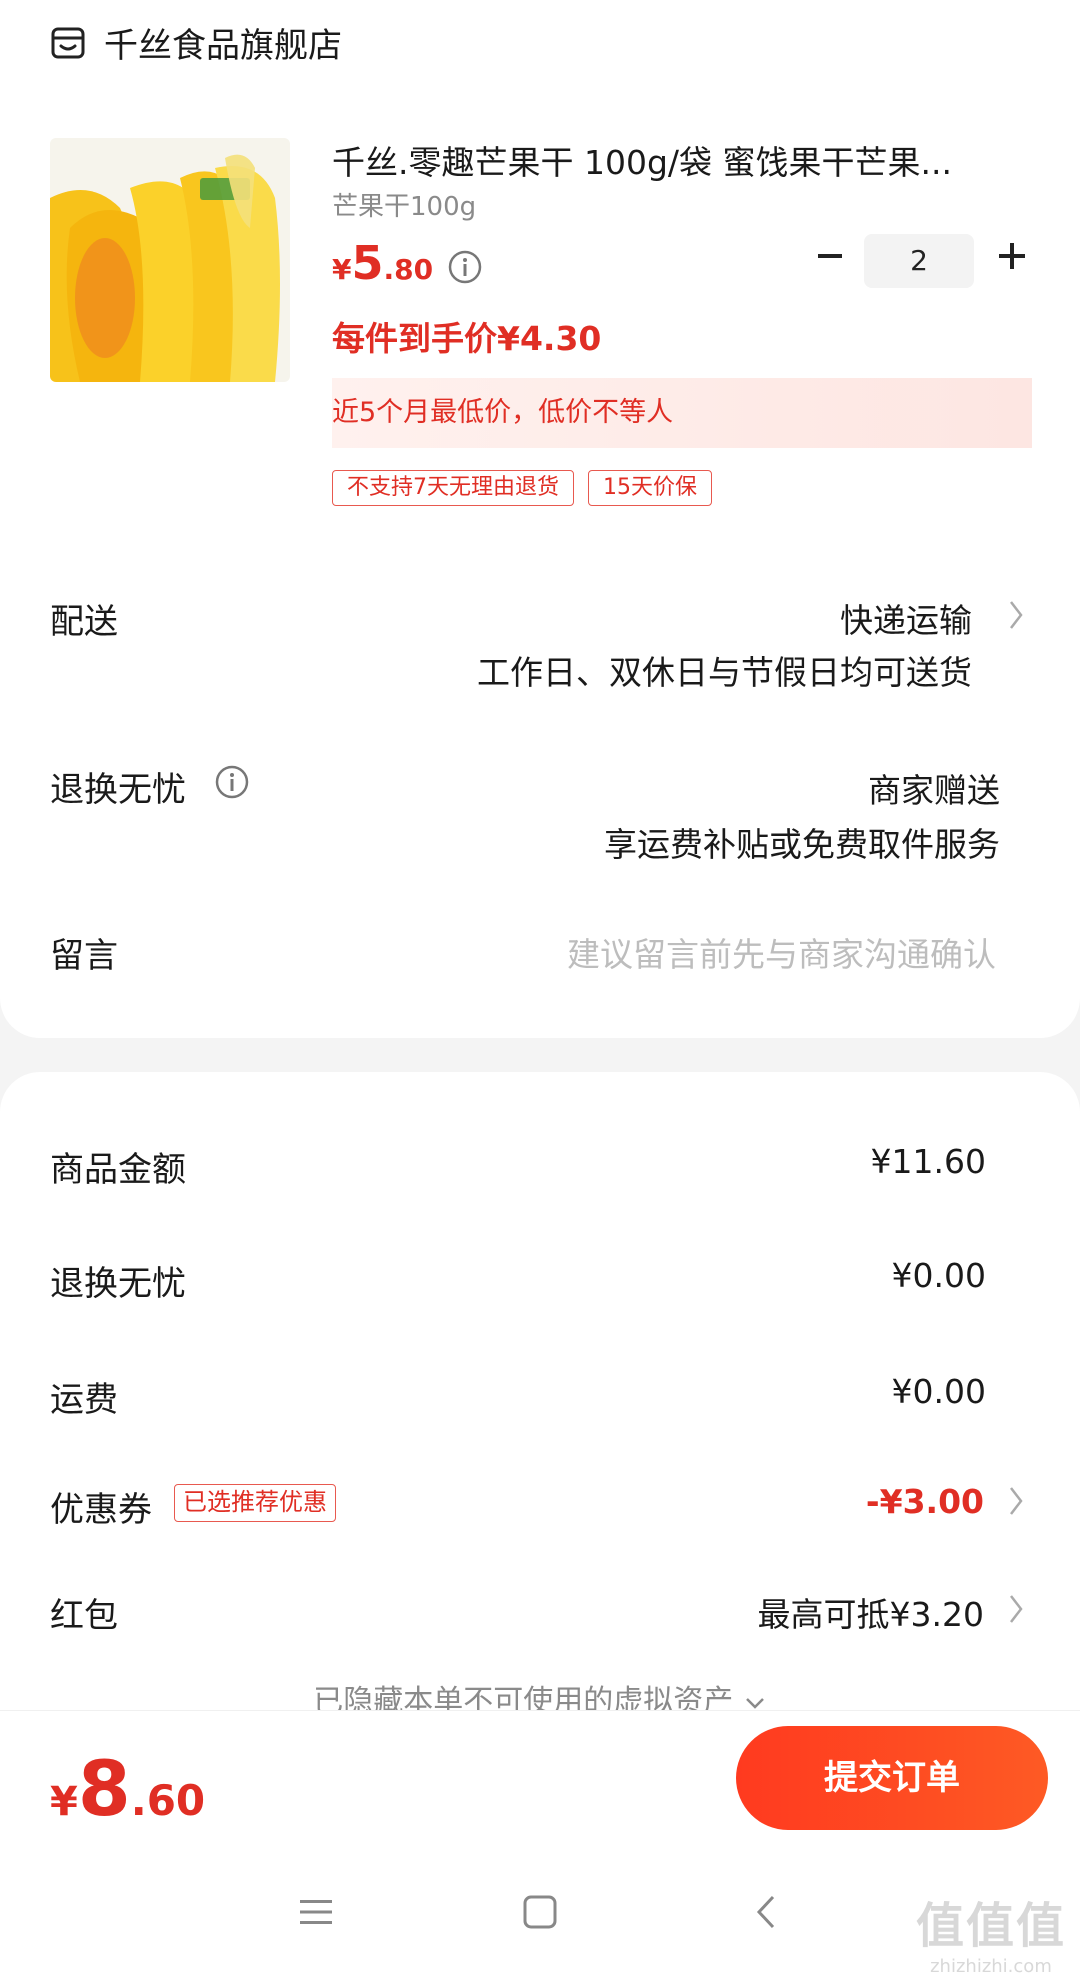 The image size is (1080, 1976). I want to click on product-price: ¥ 5 .80, so click(407, 263).